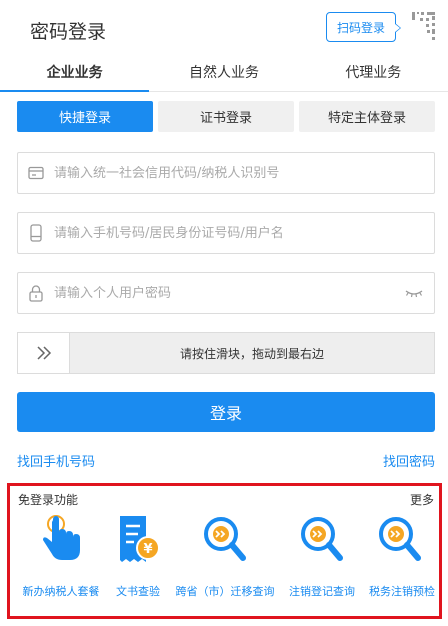 This screenshot has height=626, width=448. I want to click on free-func-new-taxpayer: 新办纳税人套餐, so click(61, 551).